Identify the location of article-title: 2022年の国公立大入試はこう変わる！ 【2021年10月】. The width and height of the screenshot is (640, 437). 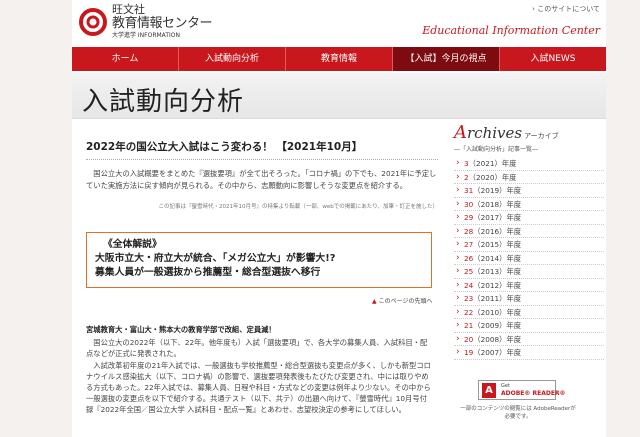
(262, 150).